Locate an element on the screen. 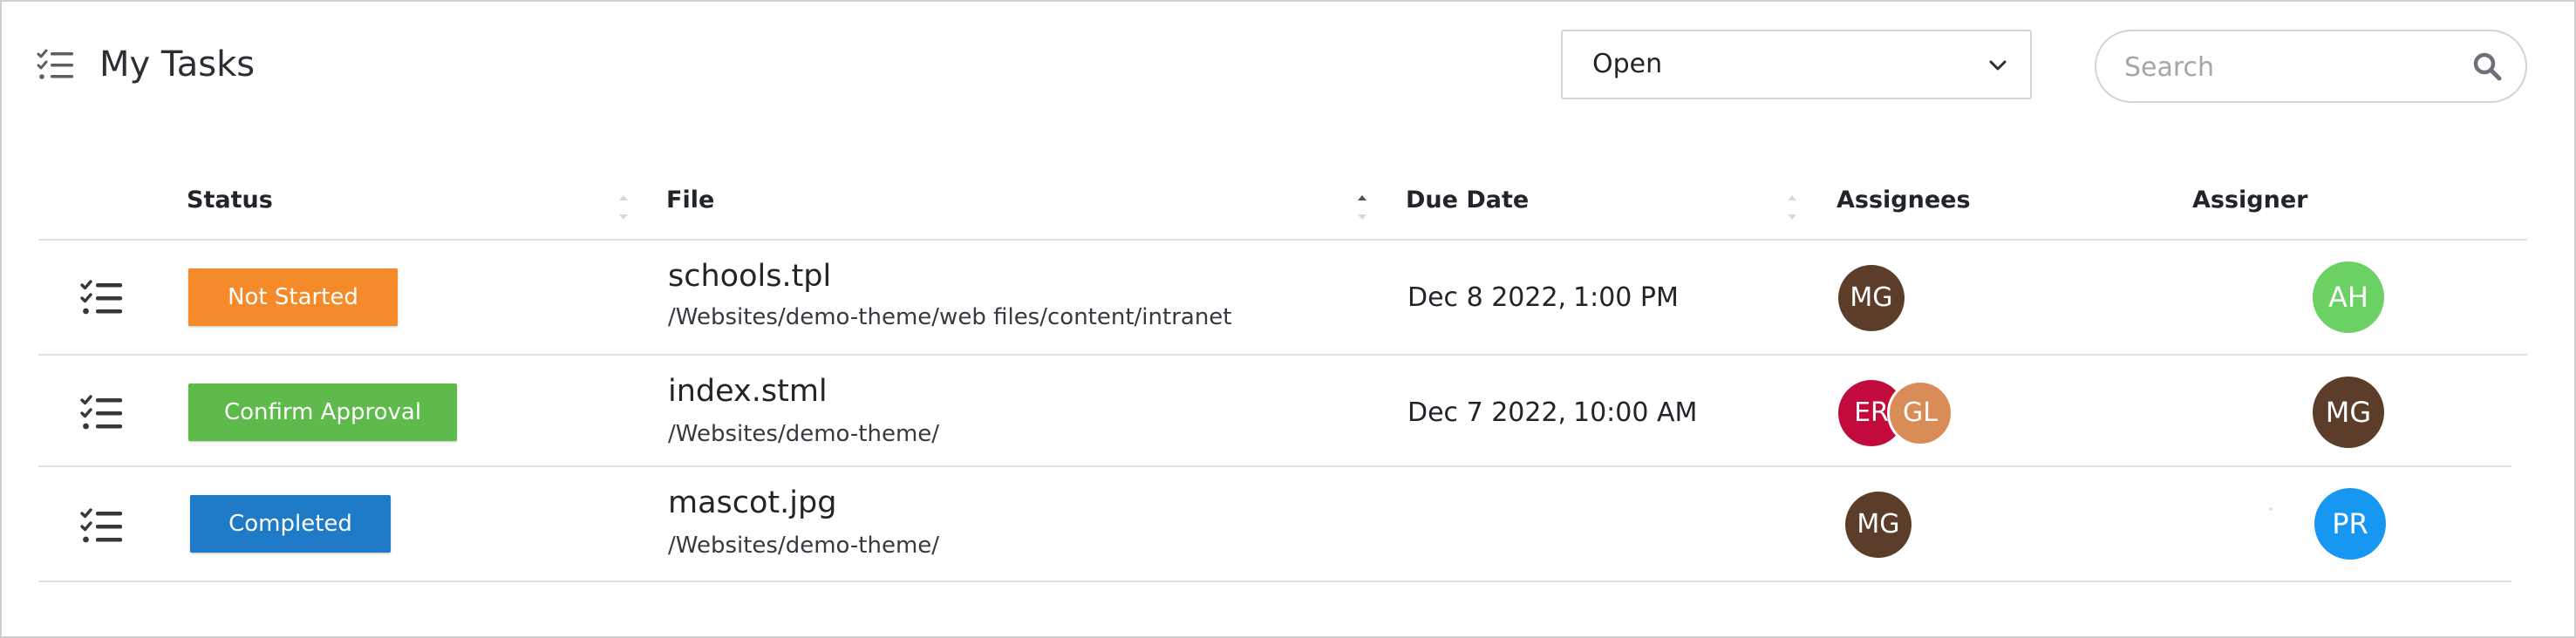  due-date-time: 10:00 AM is located at coordinates (1636, 412).